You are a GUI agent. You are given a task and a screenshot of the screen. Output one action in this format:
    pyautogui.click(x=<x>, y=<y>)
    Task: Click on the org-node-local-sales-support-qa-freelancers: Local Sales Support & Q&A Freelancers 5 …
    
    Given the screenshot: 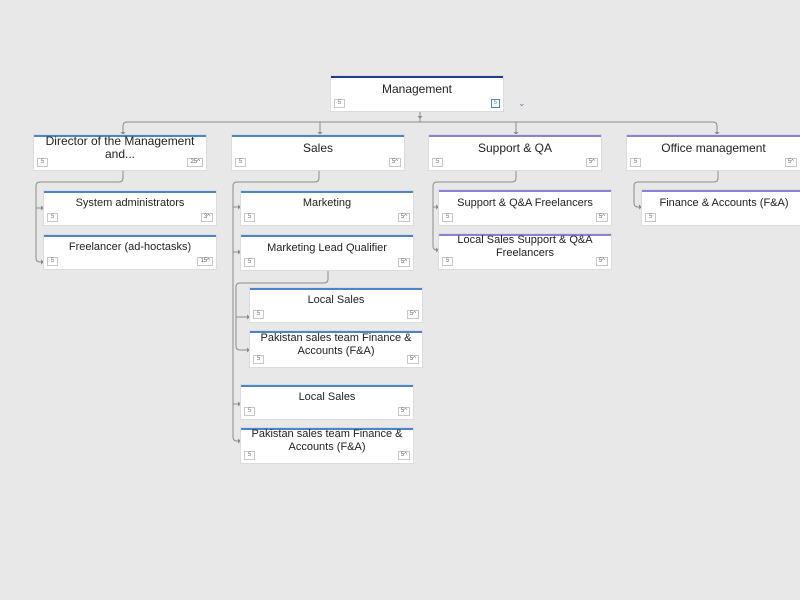 What is the action you would take?
    pyautogui.click(x=525, y=251)
    